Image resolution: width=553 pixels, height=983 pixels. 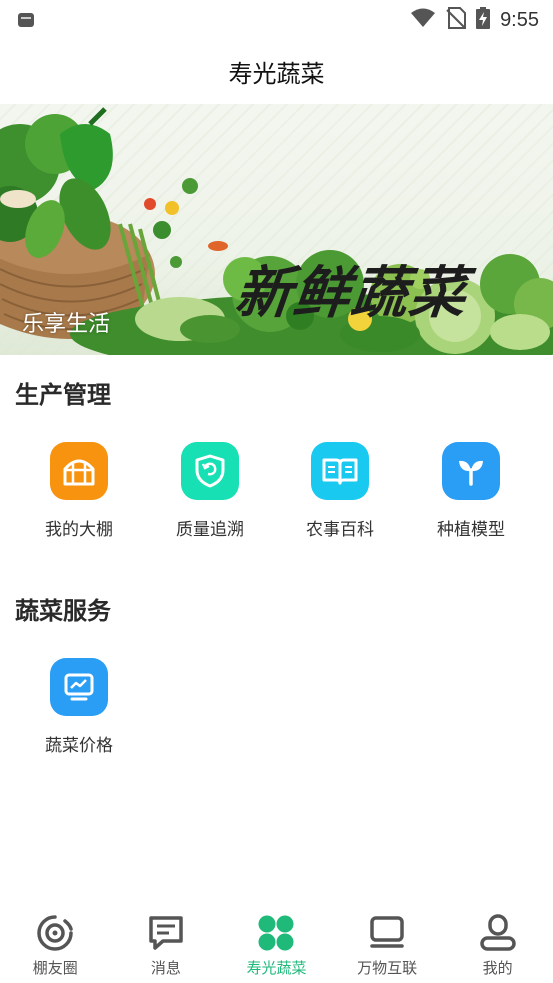 I want to click on nav-item-messages: 消息, so click(x=166, y=943).